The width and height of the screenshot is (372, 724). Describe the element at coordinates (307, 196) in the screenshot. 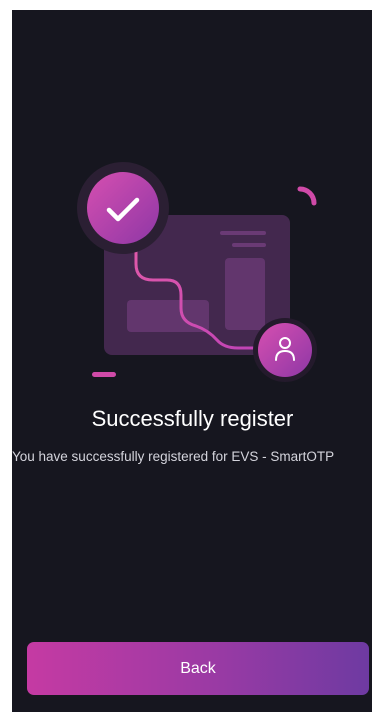

I see `decorative-arc` at that location.